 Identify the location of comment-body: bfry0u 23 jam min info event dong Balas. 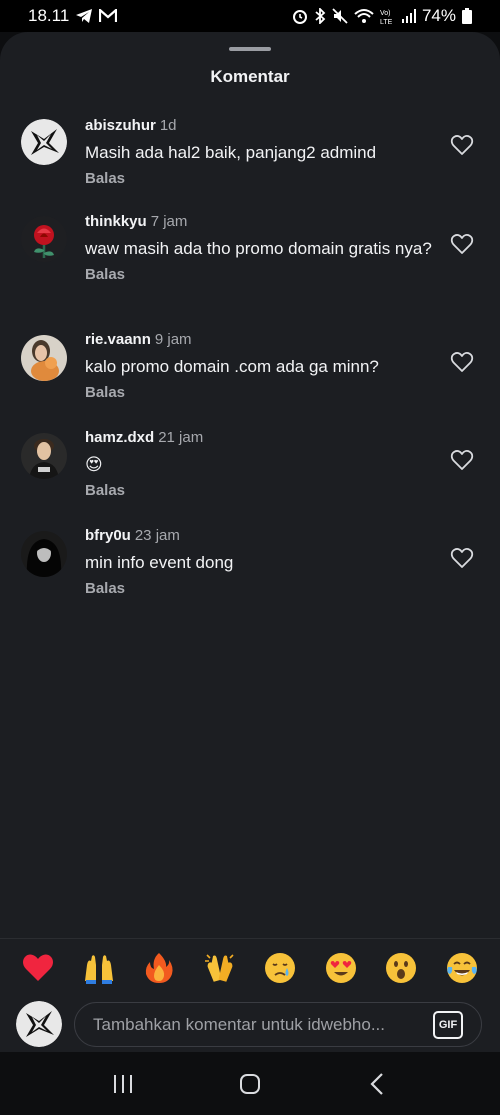
(262, 561).